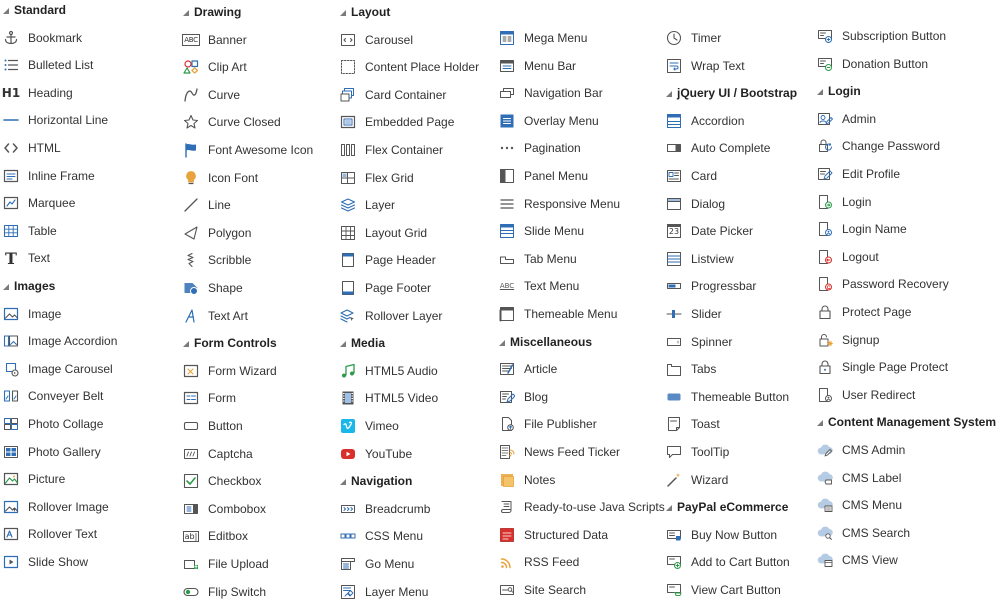  I want to click on tool-item-cms-admin: CMS Admin, so click(861, 450).